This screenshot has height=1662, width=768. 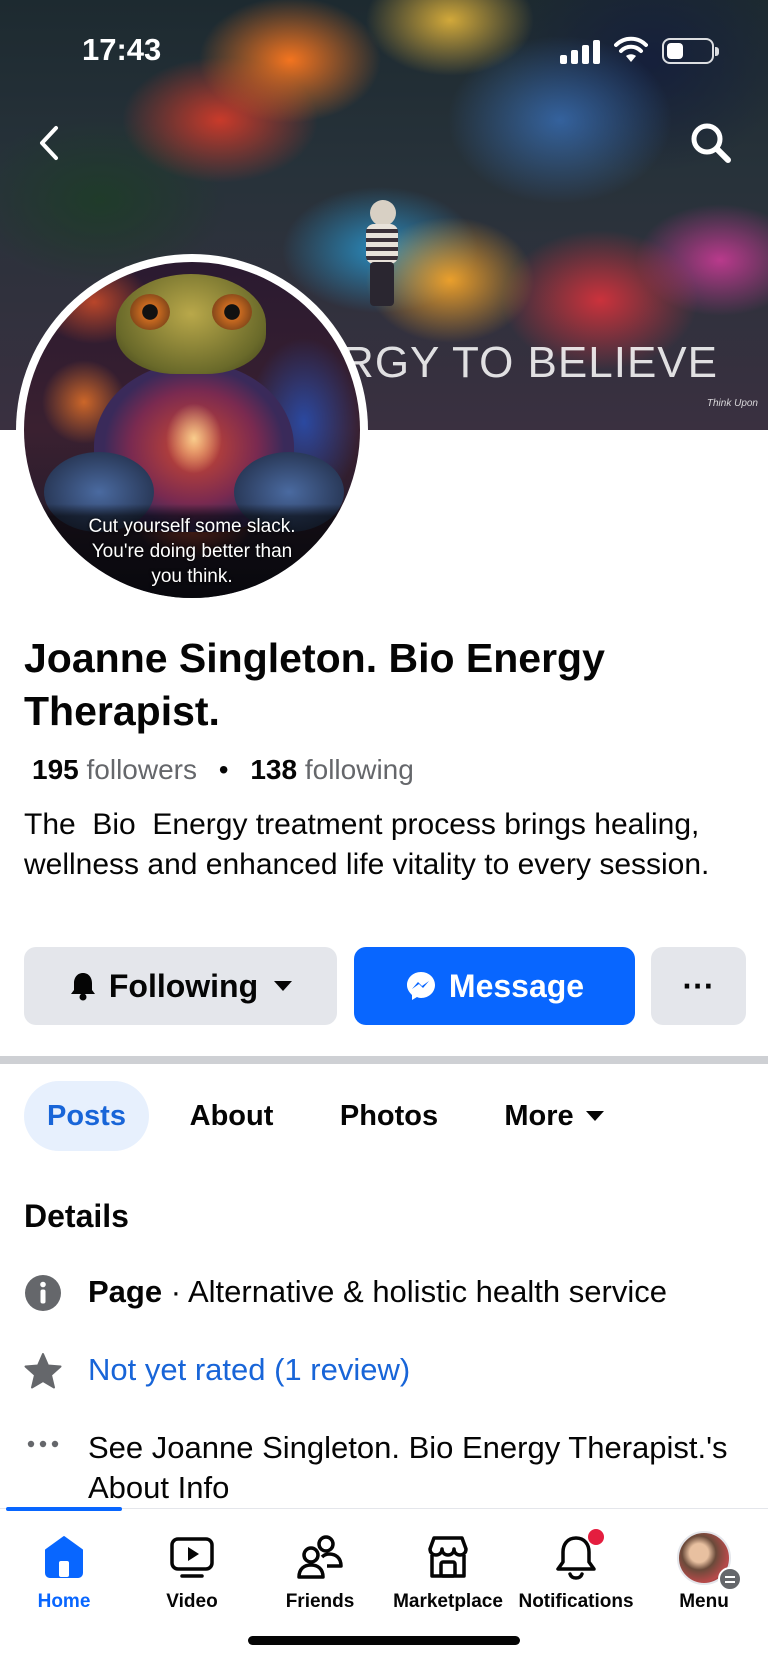 I want to click on follow-stats: 195 followers • 138 following, so click(x=223, y=770).